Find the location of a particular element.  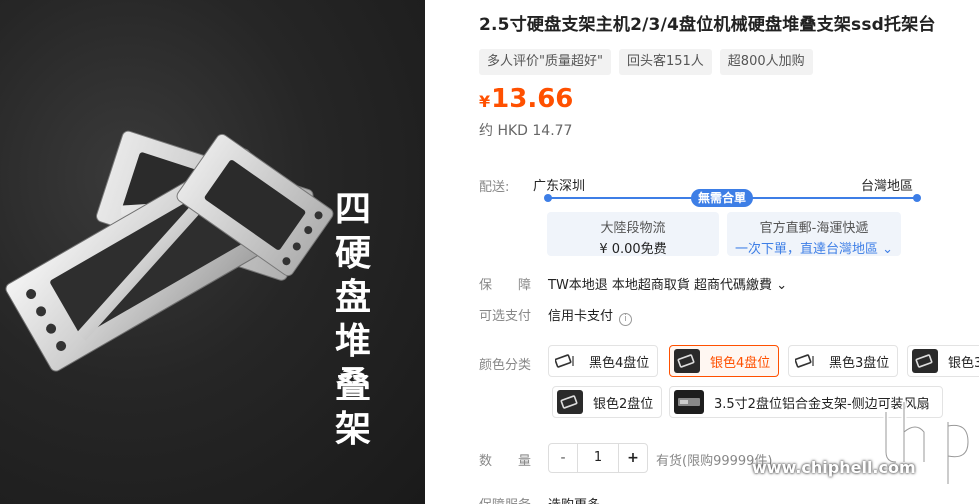

hkd-price: 约 HKD 14.77 is located at coordinates (526, 131).